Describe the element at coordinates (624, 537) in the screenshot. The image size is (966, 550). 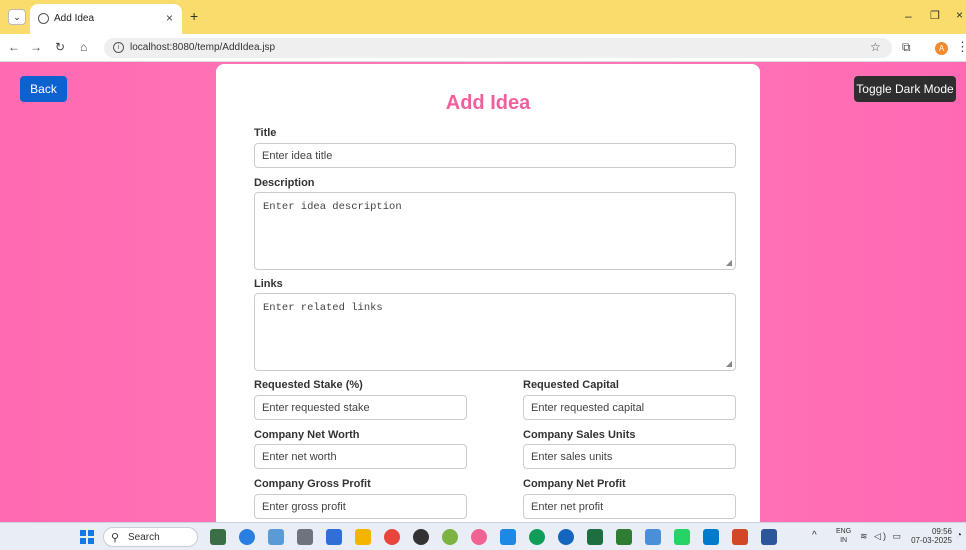
I see `spotify-icon` at that location.